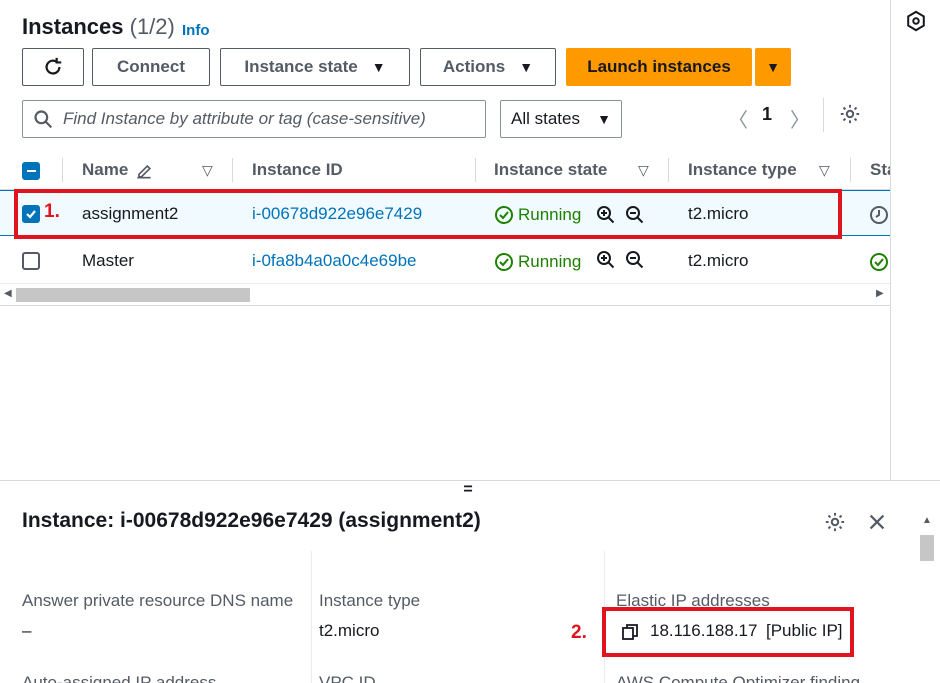 This screenshot has width=940, height=683. I want to click on next-page-icon: 〉, so click(800, 118).